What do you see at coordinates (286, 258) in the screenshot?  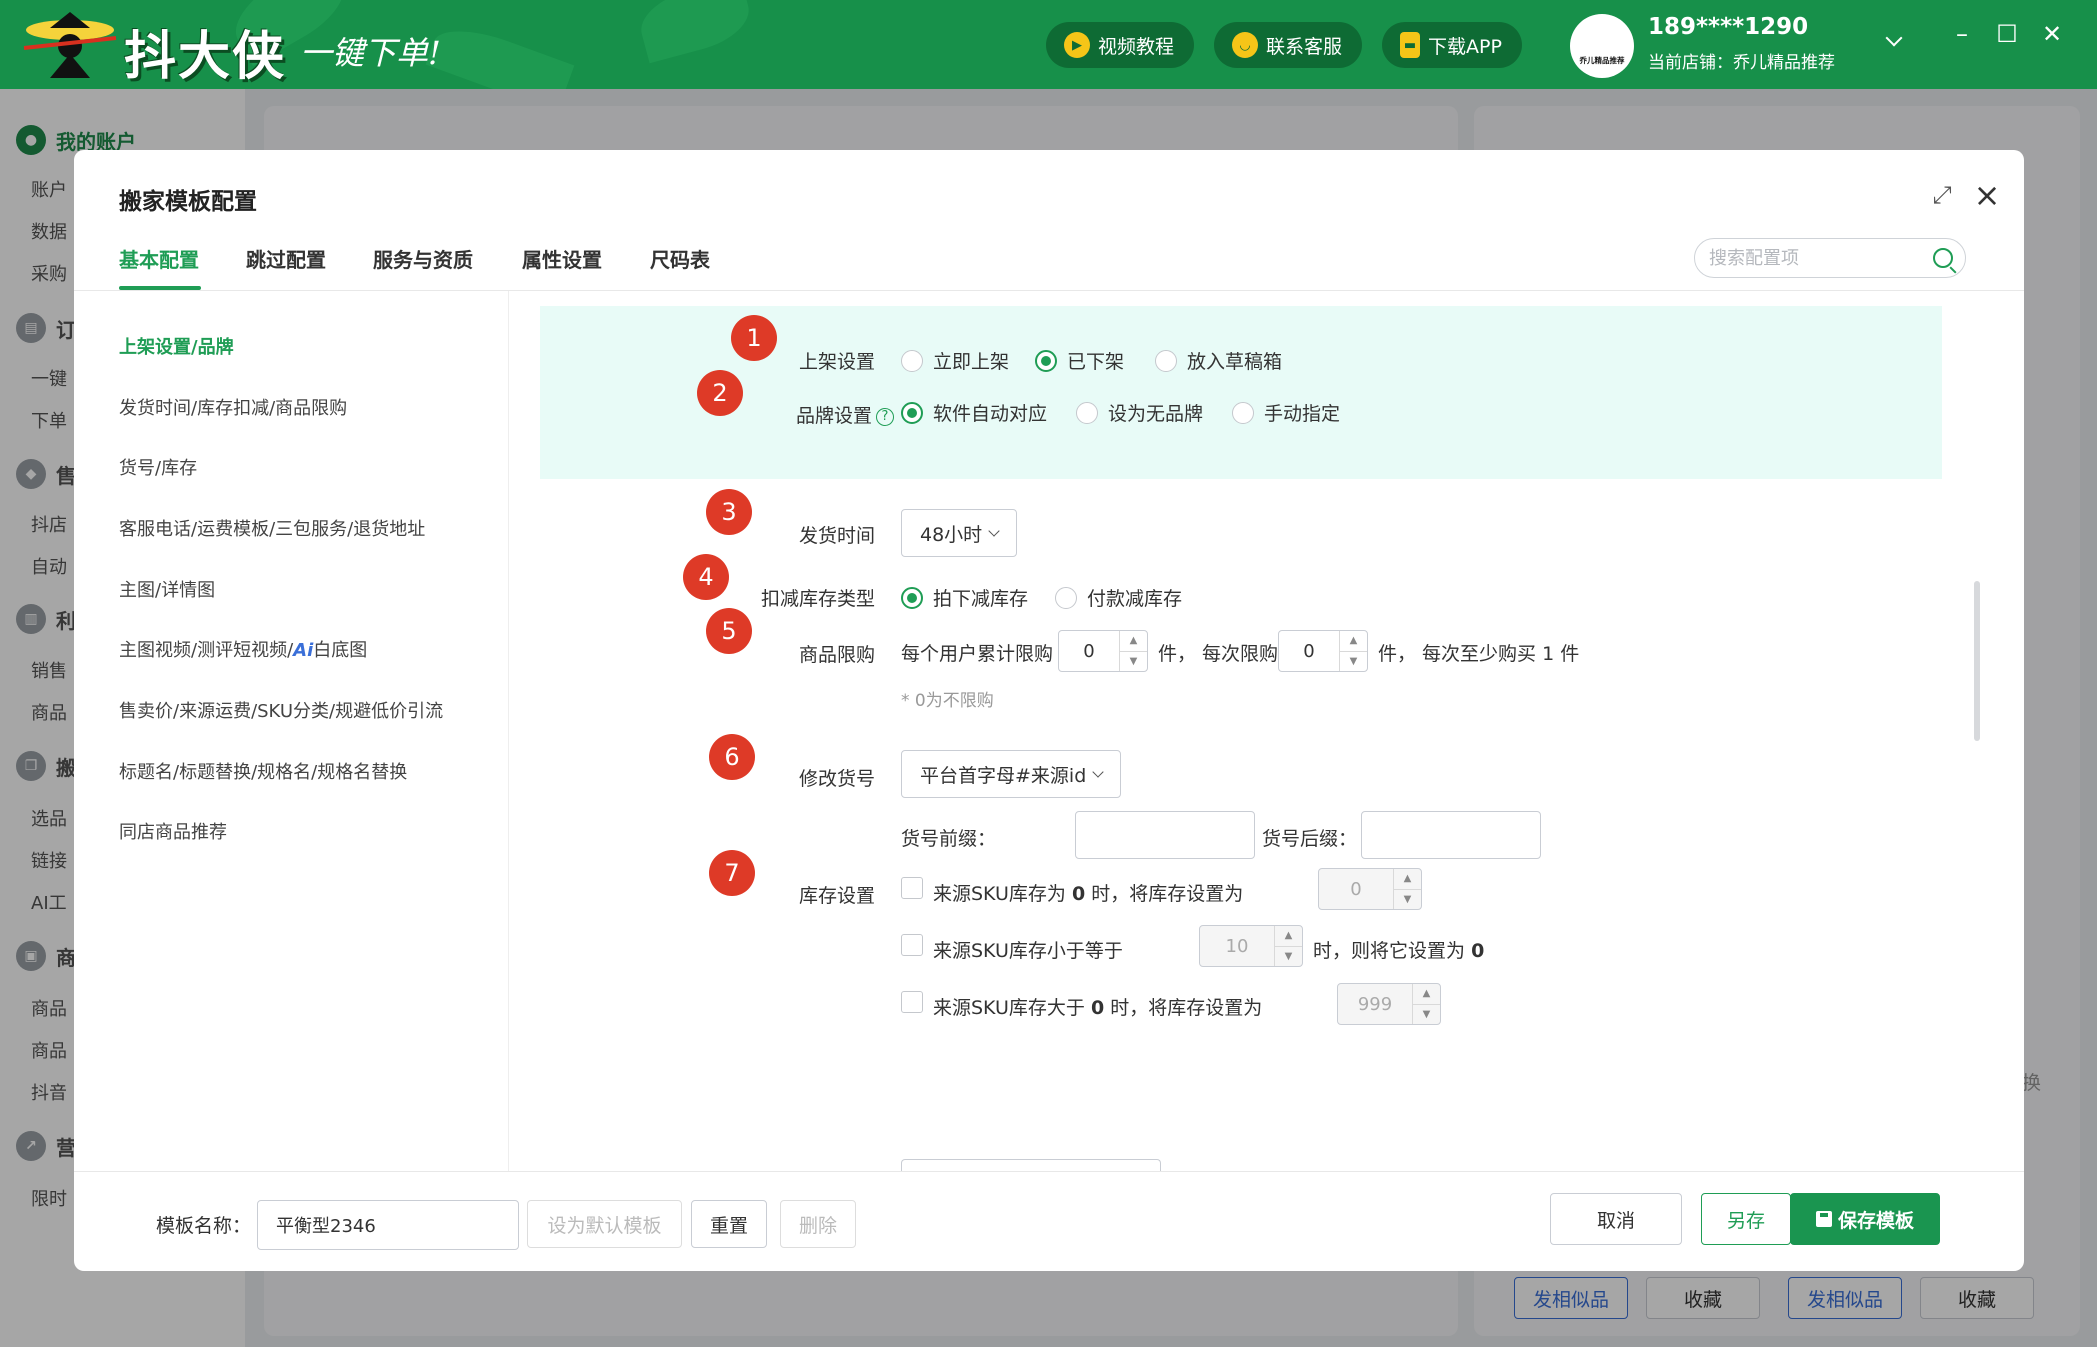 I see `tab-skip: 跳过配置` at bounding box center [286, 258].